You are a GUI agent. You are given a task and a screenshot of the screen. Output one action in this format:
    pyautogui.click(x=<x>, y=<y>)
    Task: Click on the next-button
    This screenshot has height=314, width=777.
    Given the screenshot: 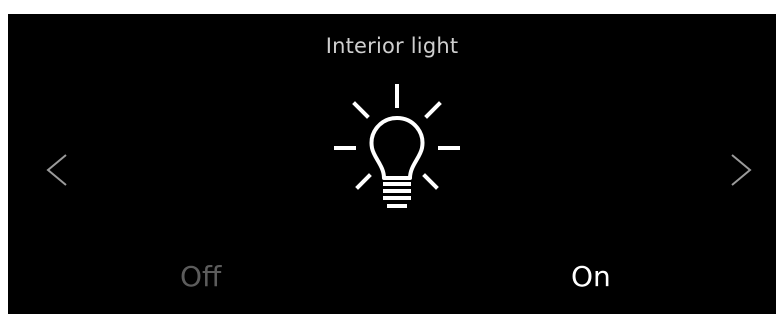 What is the action you would take?
    pyautogui.click(x=739, y=170)
    